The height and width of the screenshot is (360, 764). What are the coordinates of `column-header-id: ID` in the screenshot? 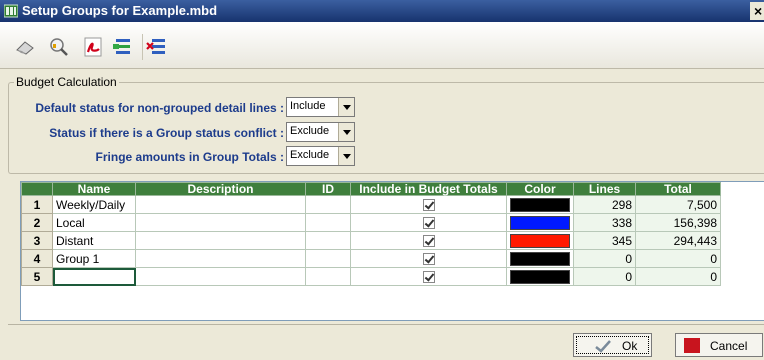 It's located at (328, 189).